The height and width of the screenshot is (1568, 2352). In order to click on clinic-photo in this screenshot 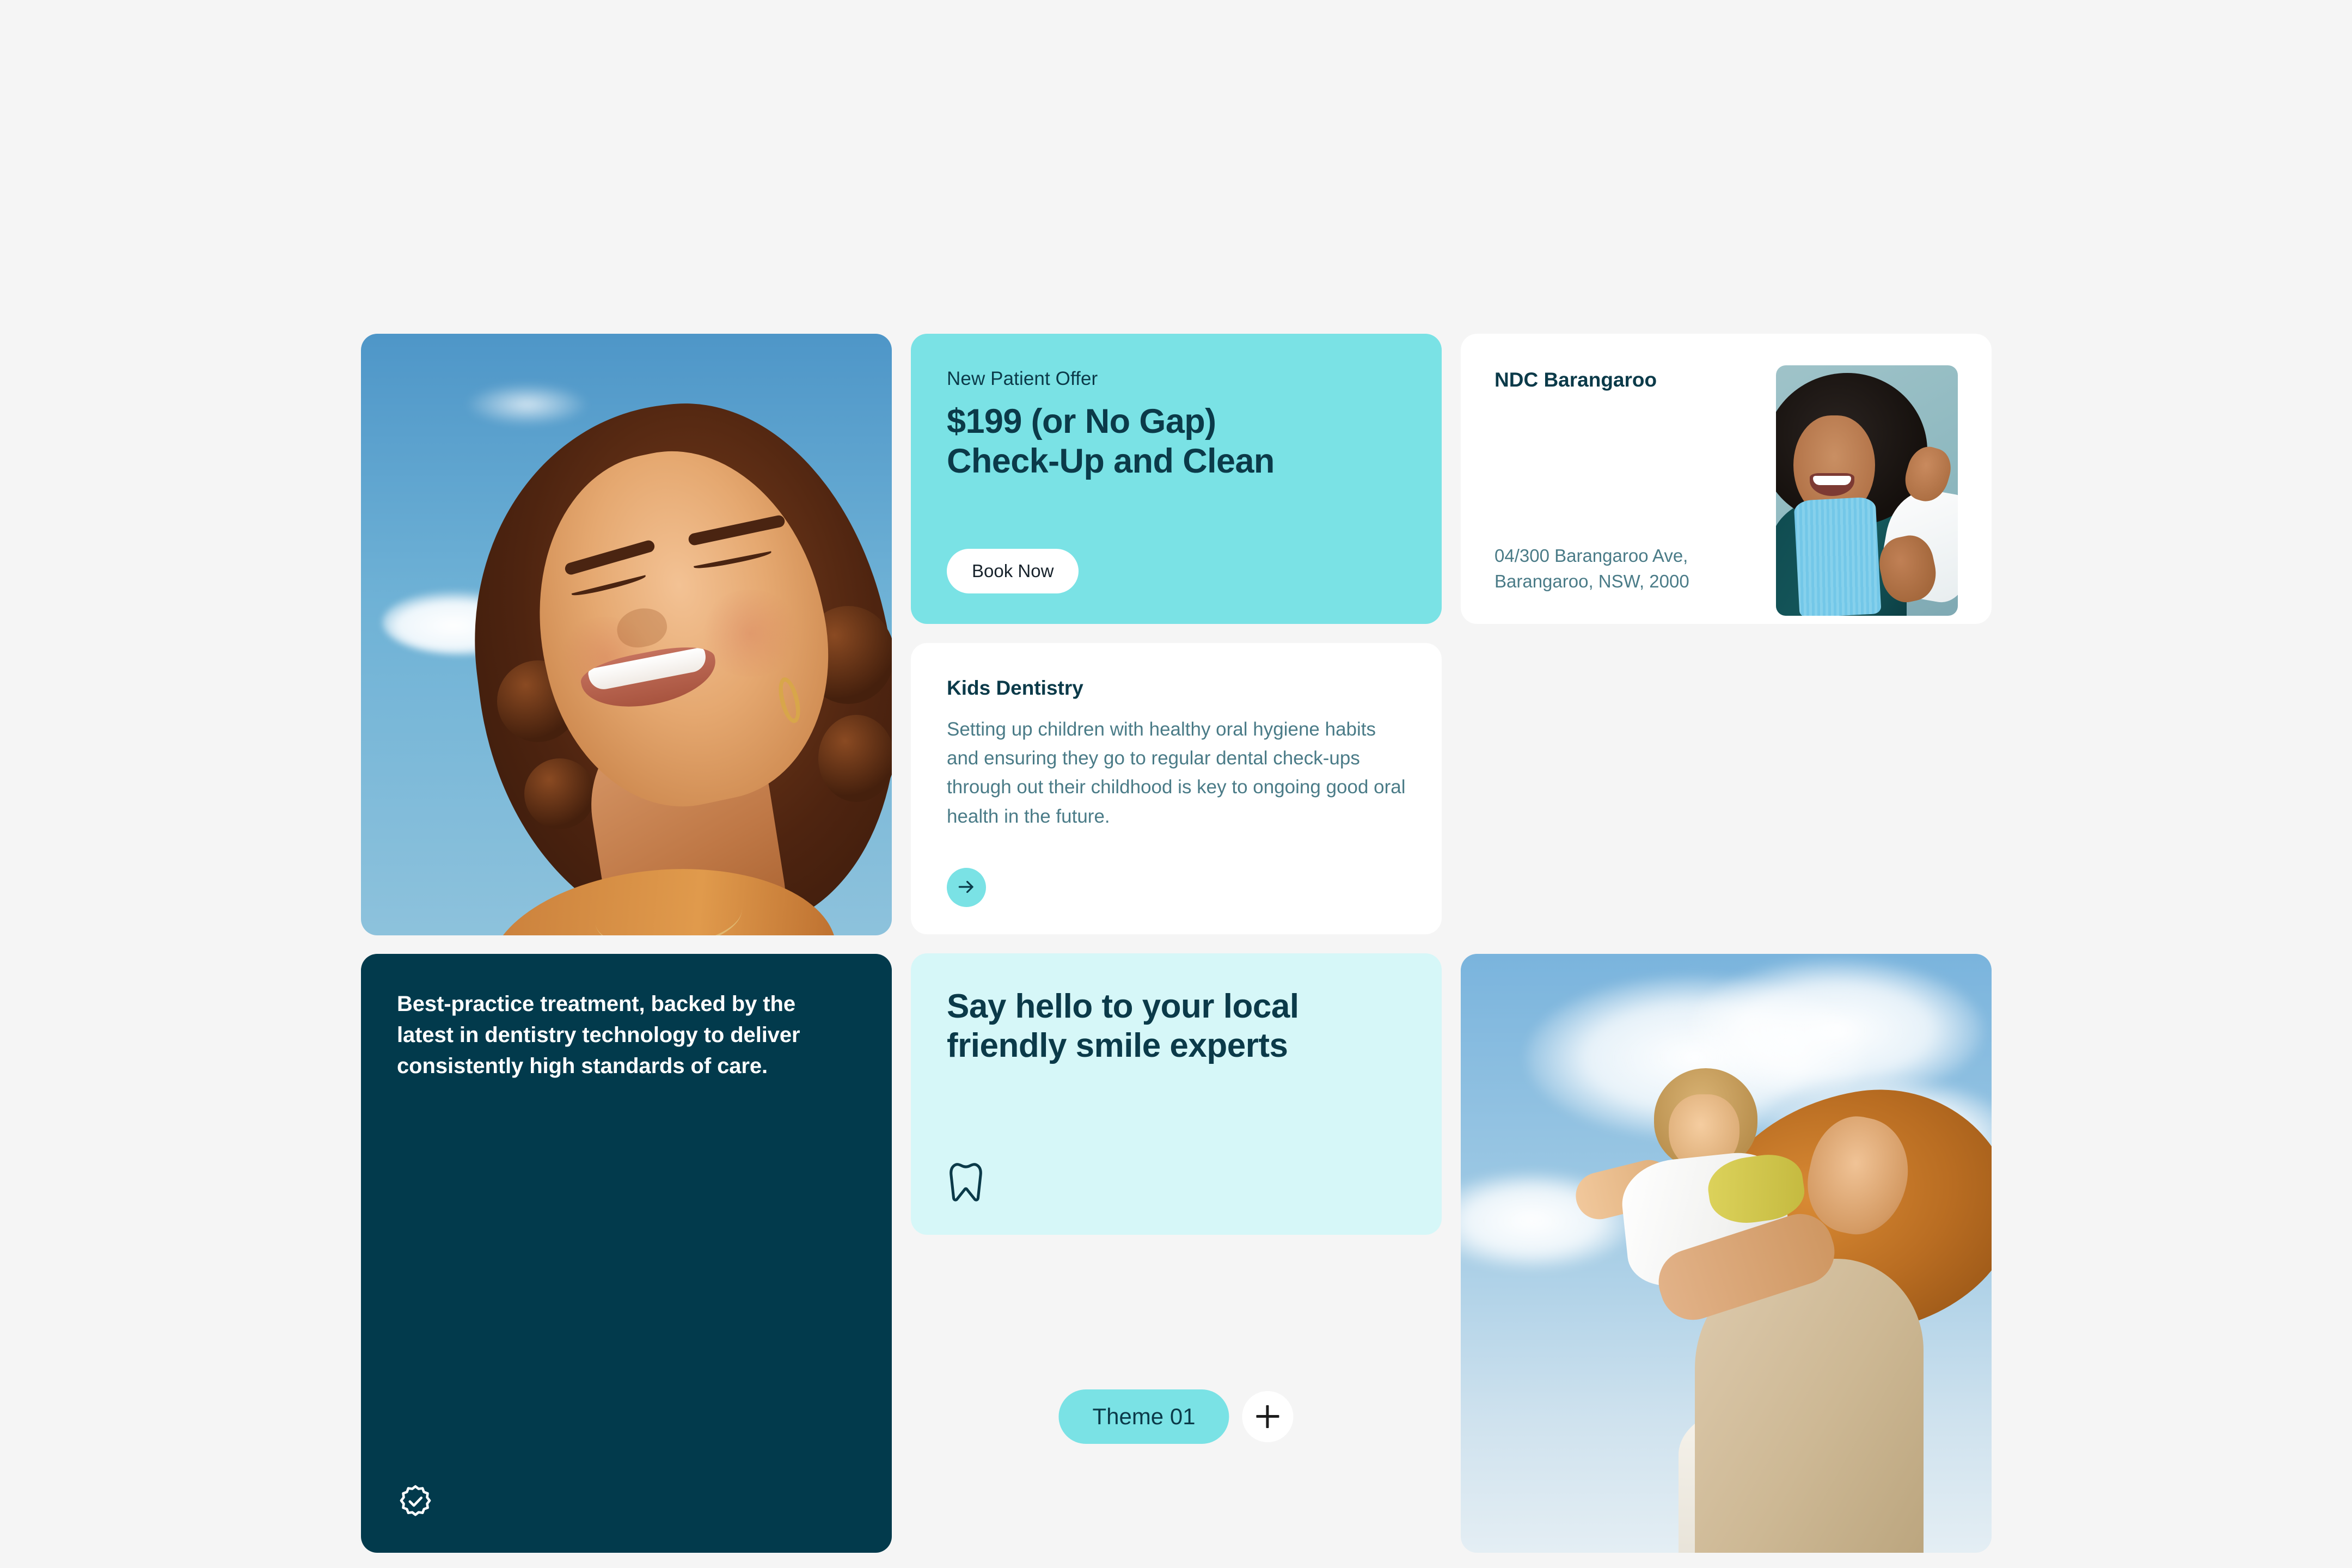, I will do `click(1867, 490)`.